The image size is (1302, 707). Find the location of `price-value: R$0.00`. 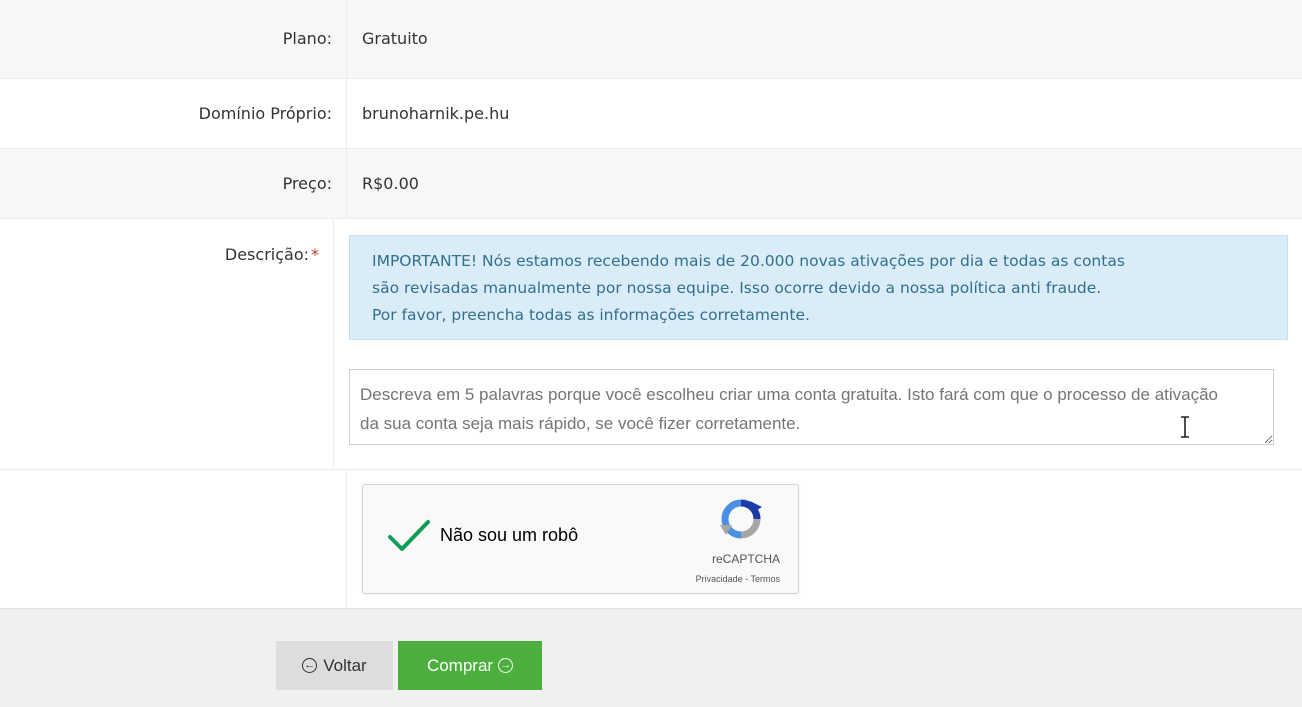

price-value: R$0.00 is located at coordinates (390, 183).